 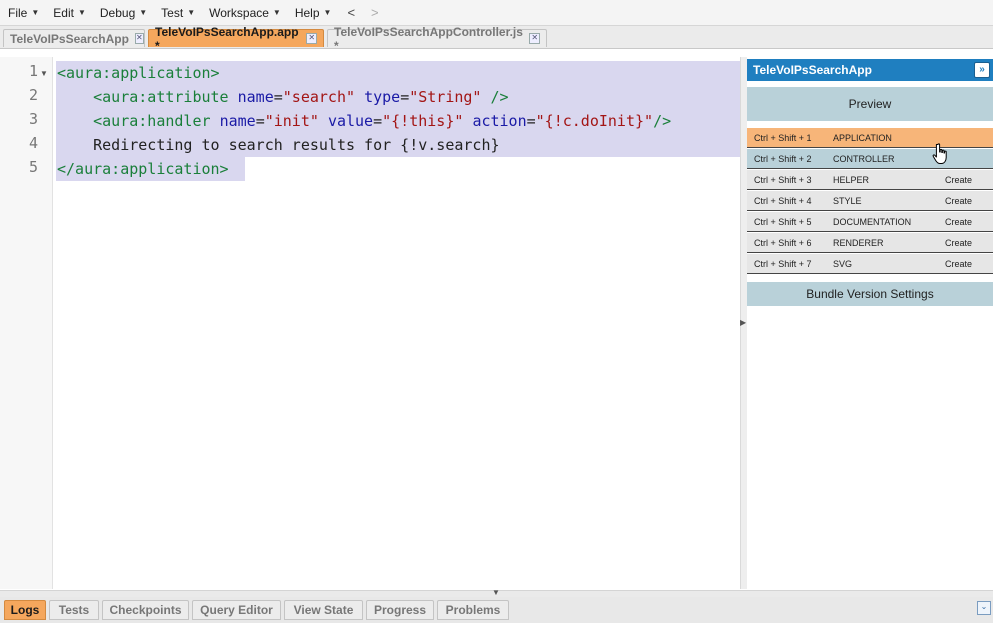 I want to click on bundle-item-documentation: Ctrl + Shift + 5 DOCUMENTATION Create, so click(x=870, y=222).